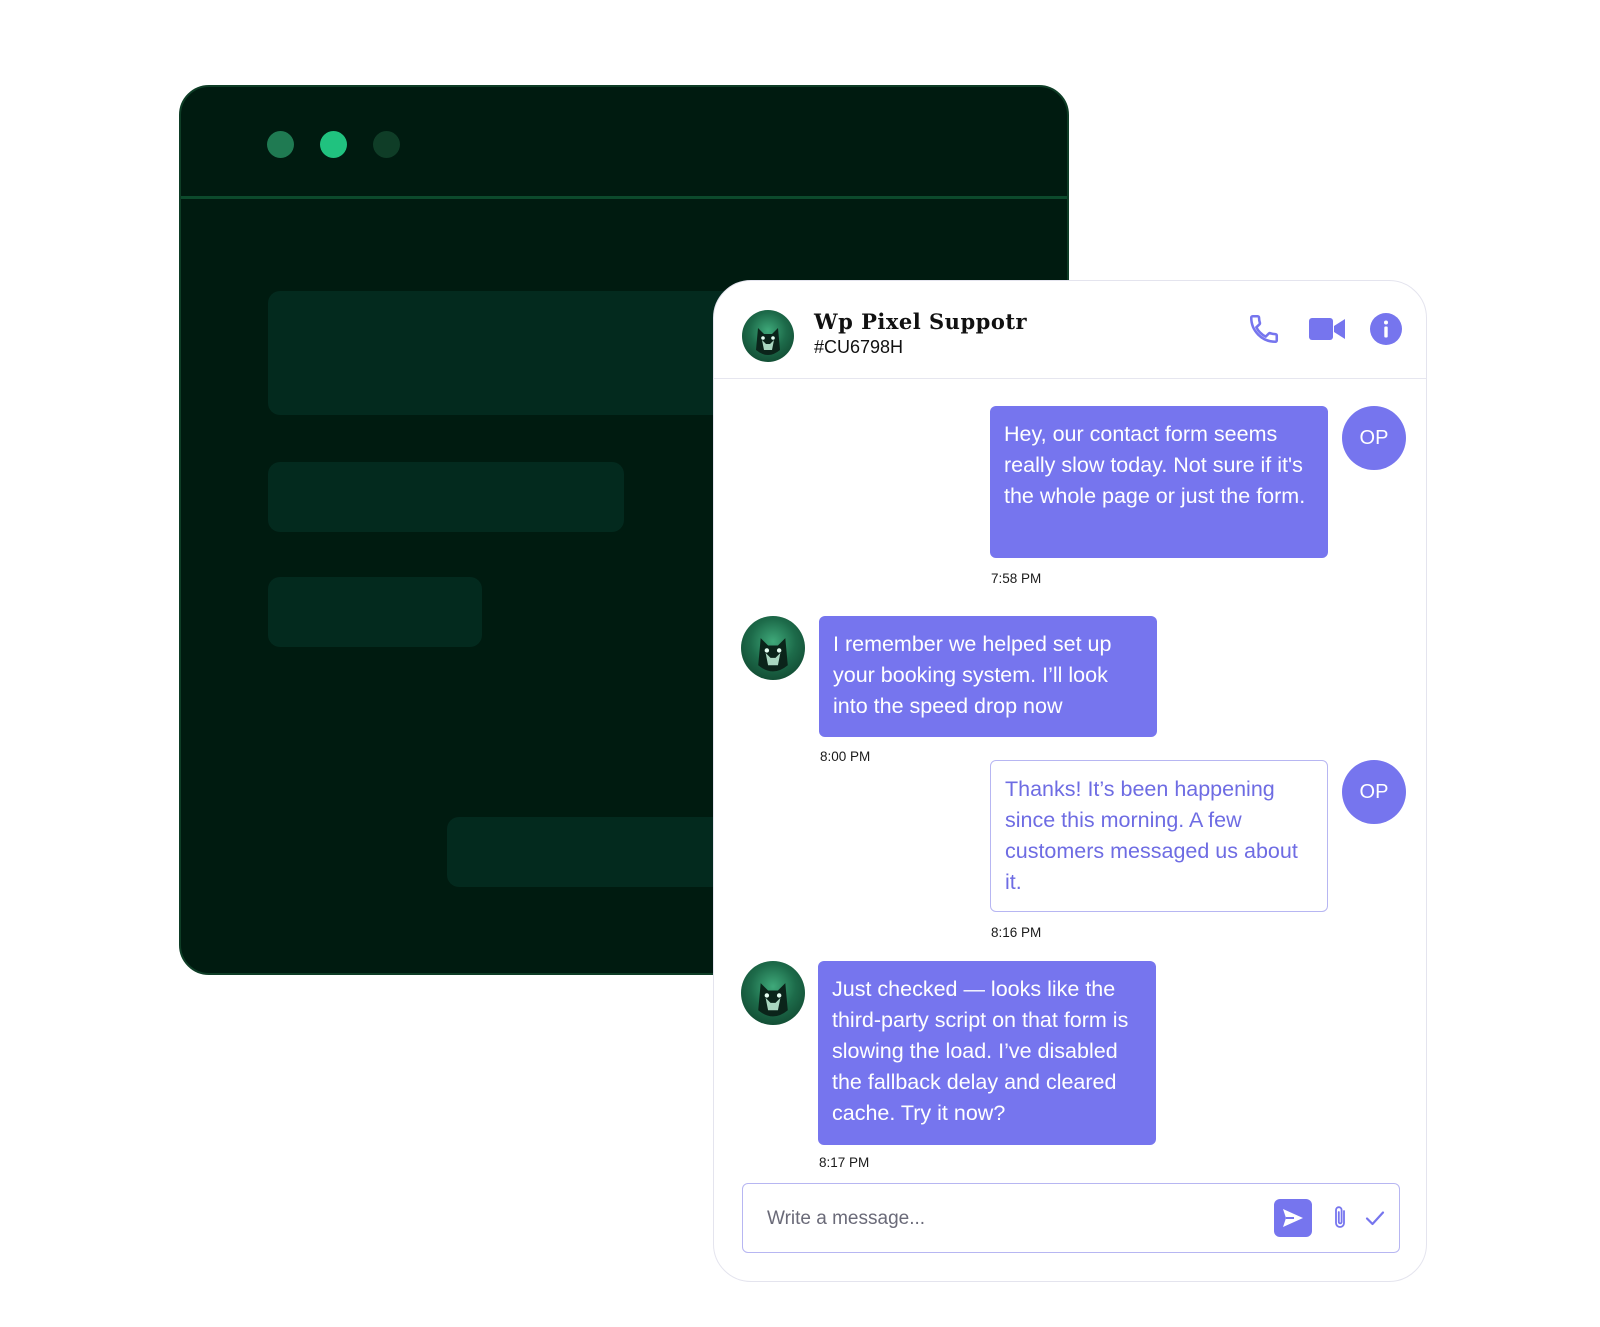  I want to click on message-timestamp: 8:17 PM, so click(844, 1162).